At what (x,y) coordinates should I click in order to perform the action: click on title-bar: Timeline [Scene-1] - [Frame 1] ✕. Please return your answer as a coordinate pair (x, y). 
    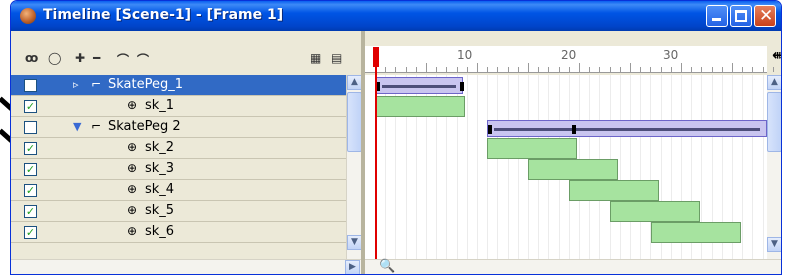
    Looking at the image, I should click on (396, 16).